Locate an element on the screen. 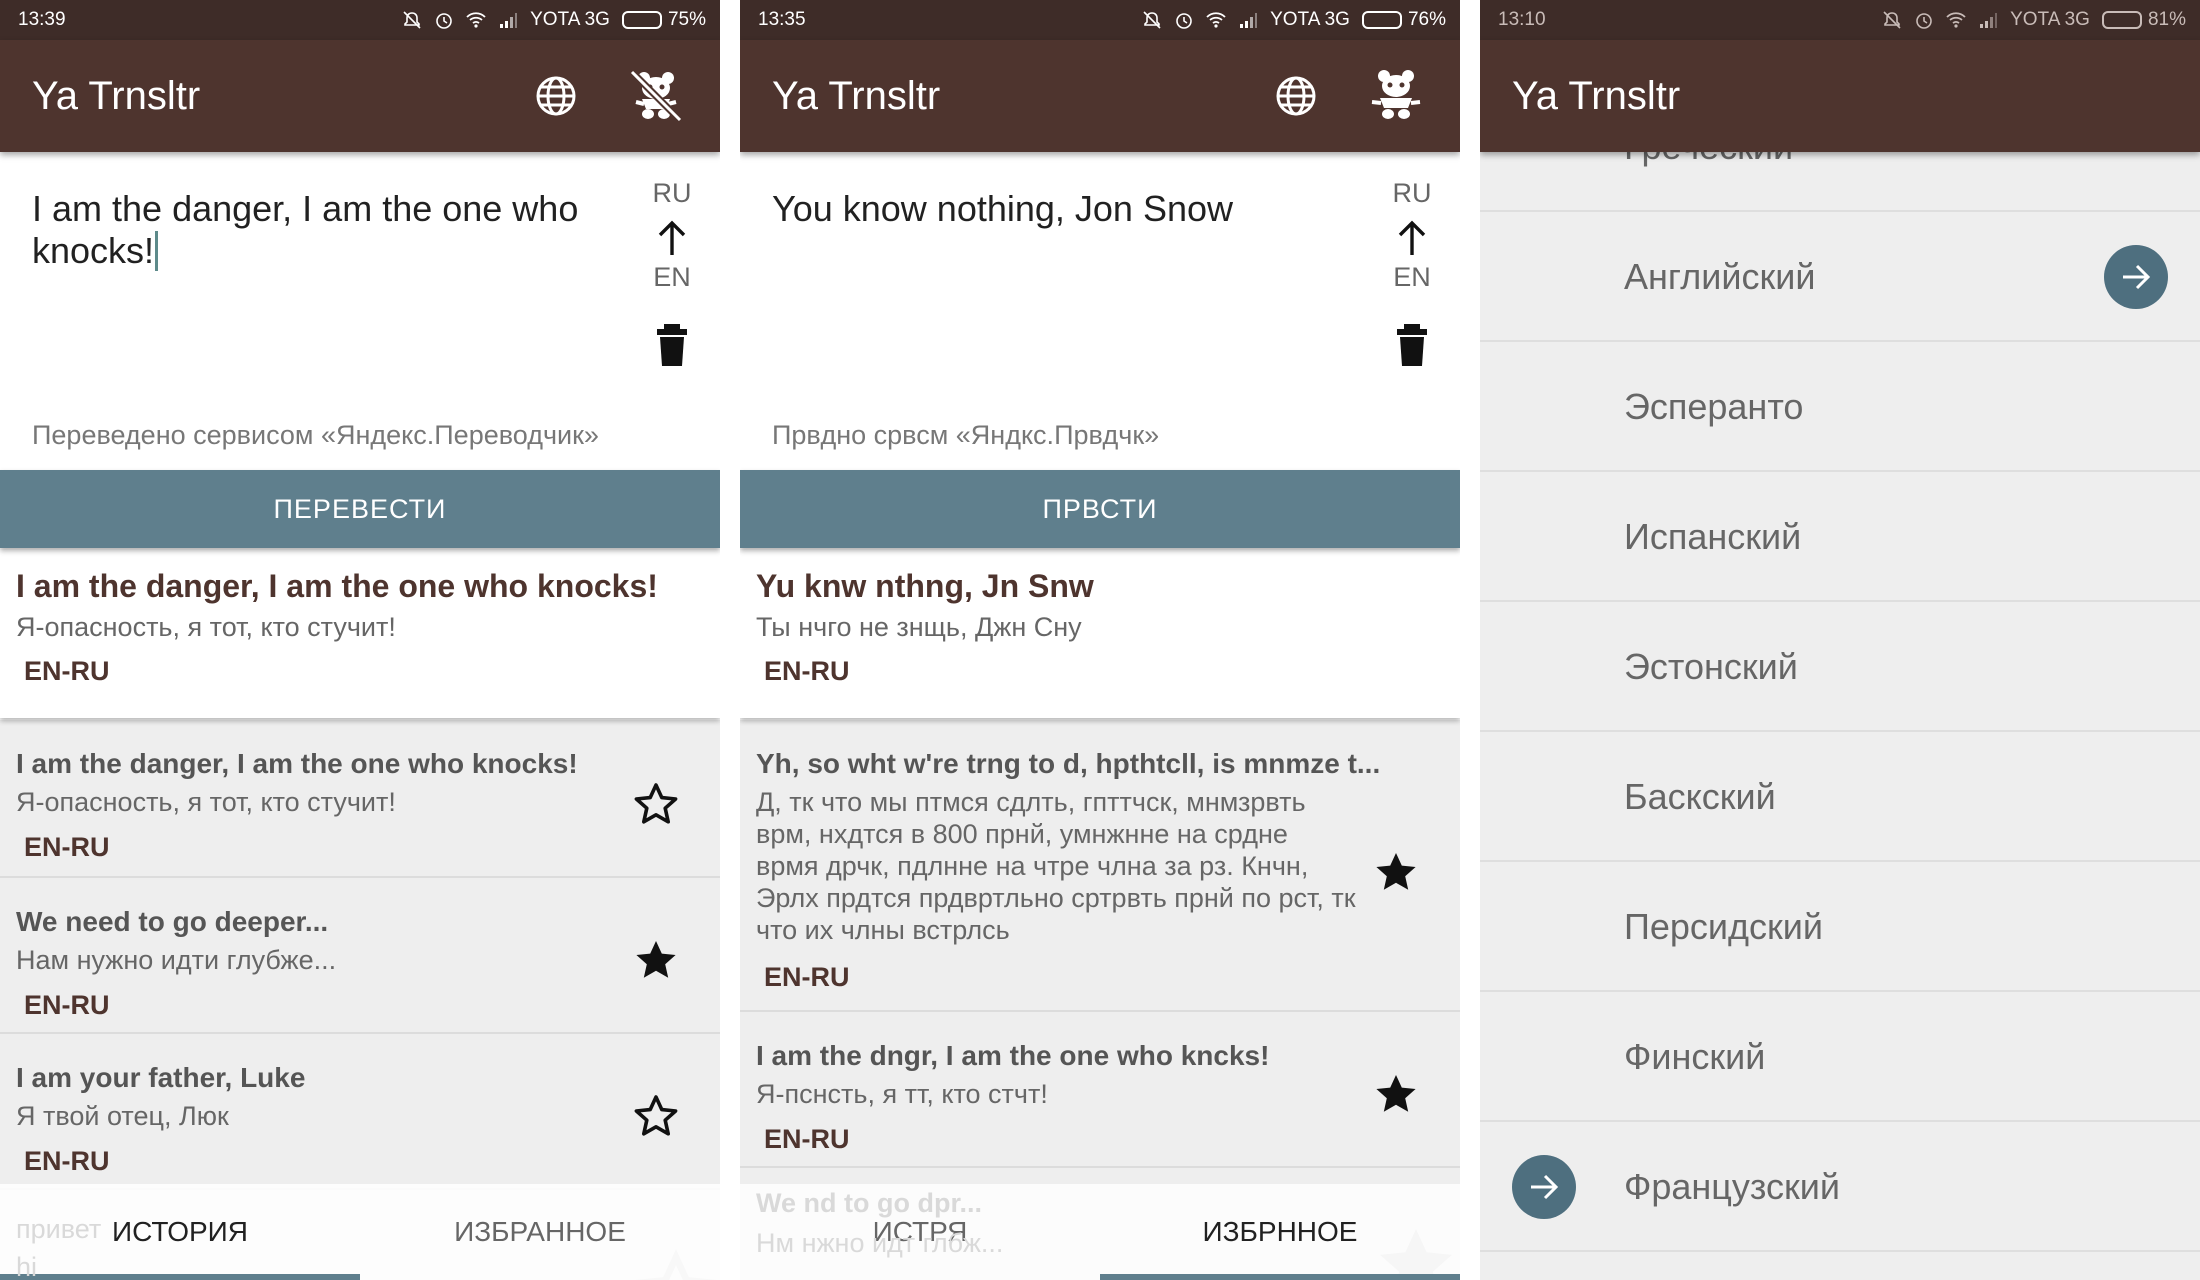 Image resolution: width=2200 pixels, height=1280 pixels. language-name: Французский is located at coordinates (1732, 1186).